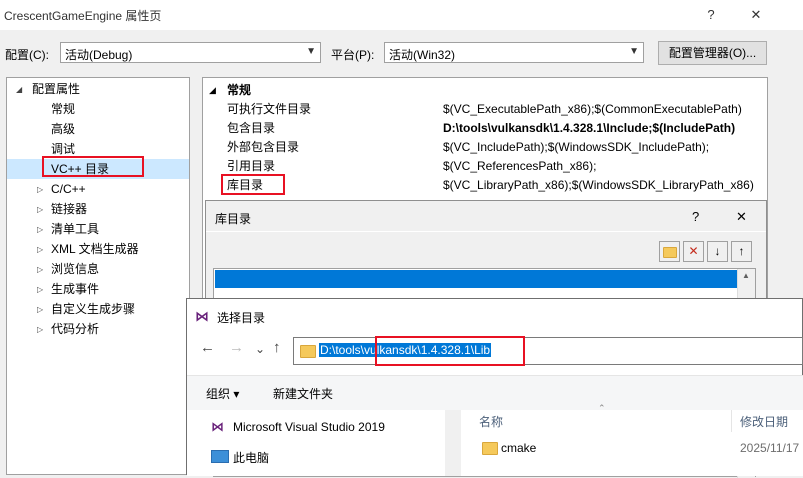 Image resolution: width=803 pixels, height=478 pixels. Describe the element at coordinates (401, 15) in the screenshot. I see `title-bar: CrescentGameEngine 属性页 ? ✕` at that location.